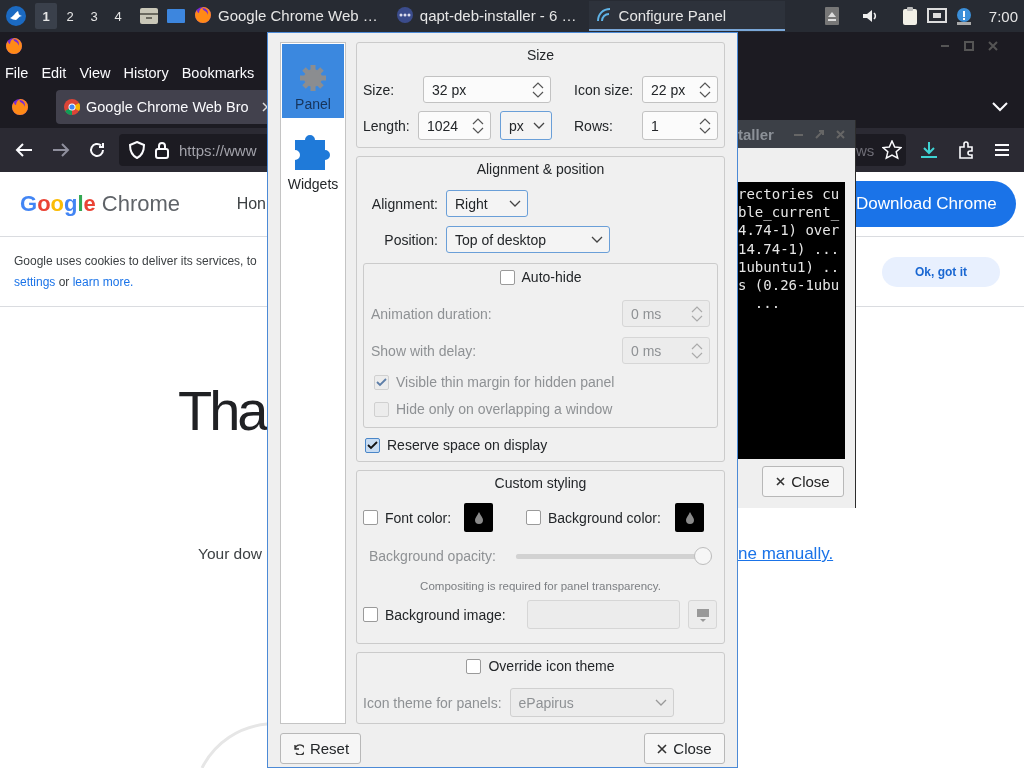 This screenshot has height=768, width=1024. What do you see at coordinates (551, 277) in the screenshot?
I see `checkbox-label: Auto-hide` at bounding box center [551, 277].